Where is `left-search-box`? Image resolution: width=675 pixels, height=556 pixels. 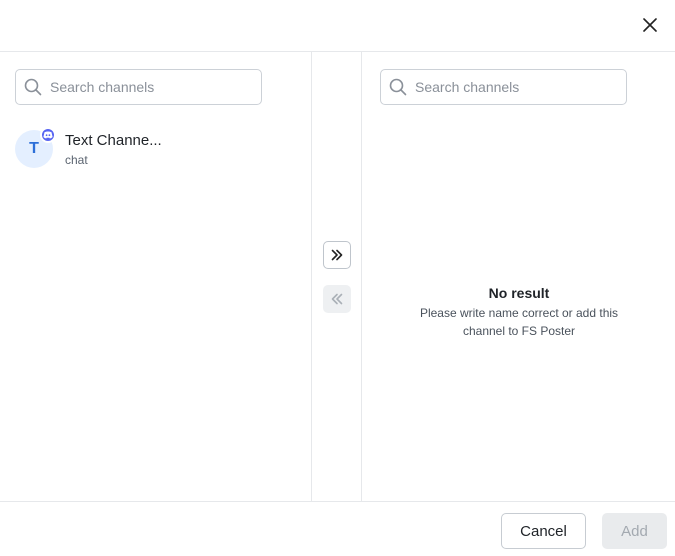
left-search-box is located at coordinates (138, 87).